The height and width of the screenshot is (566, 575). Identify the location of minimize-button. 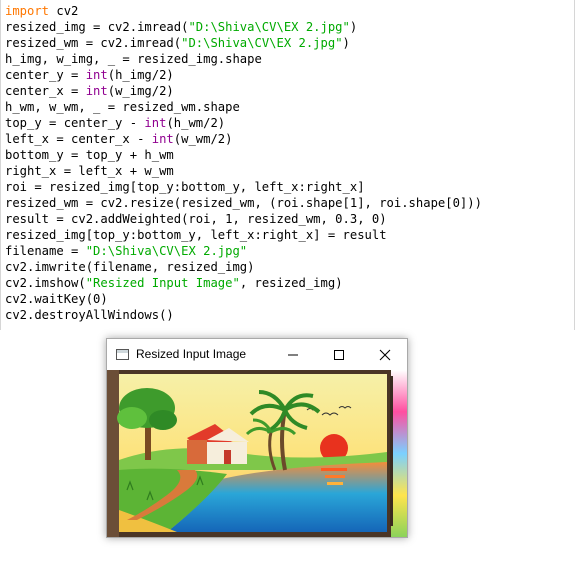
(293, 354).